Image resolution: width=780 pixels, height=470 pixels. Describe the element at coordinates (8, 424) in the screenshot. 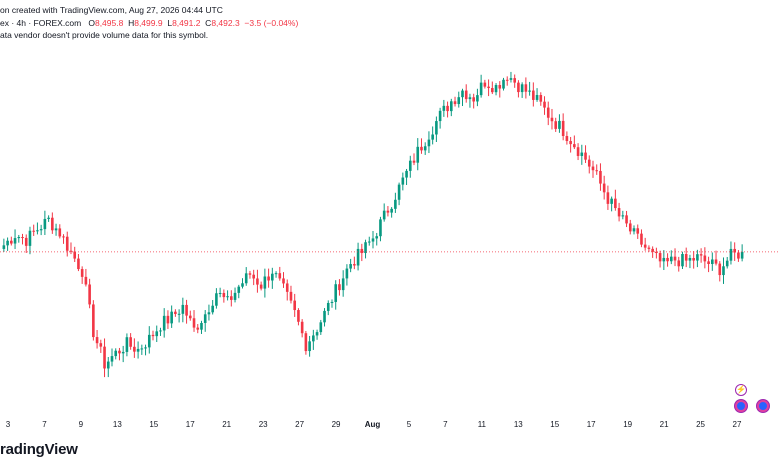

I see `x-axis-tick-label: 3` at that location.